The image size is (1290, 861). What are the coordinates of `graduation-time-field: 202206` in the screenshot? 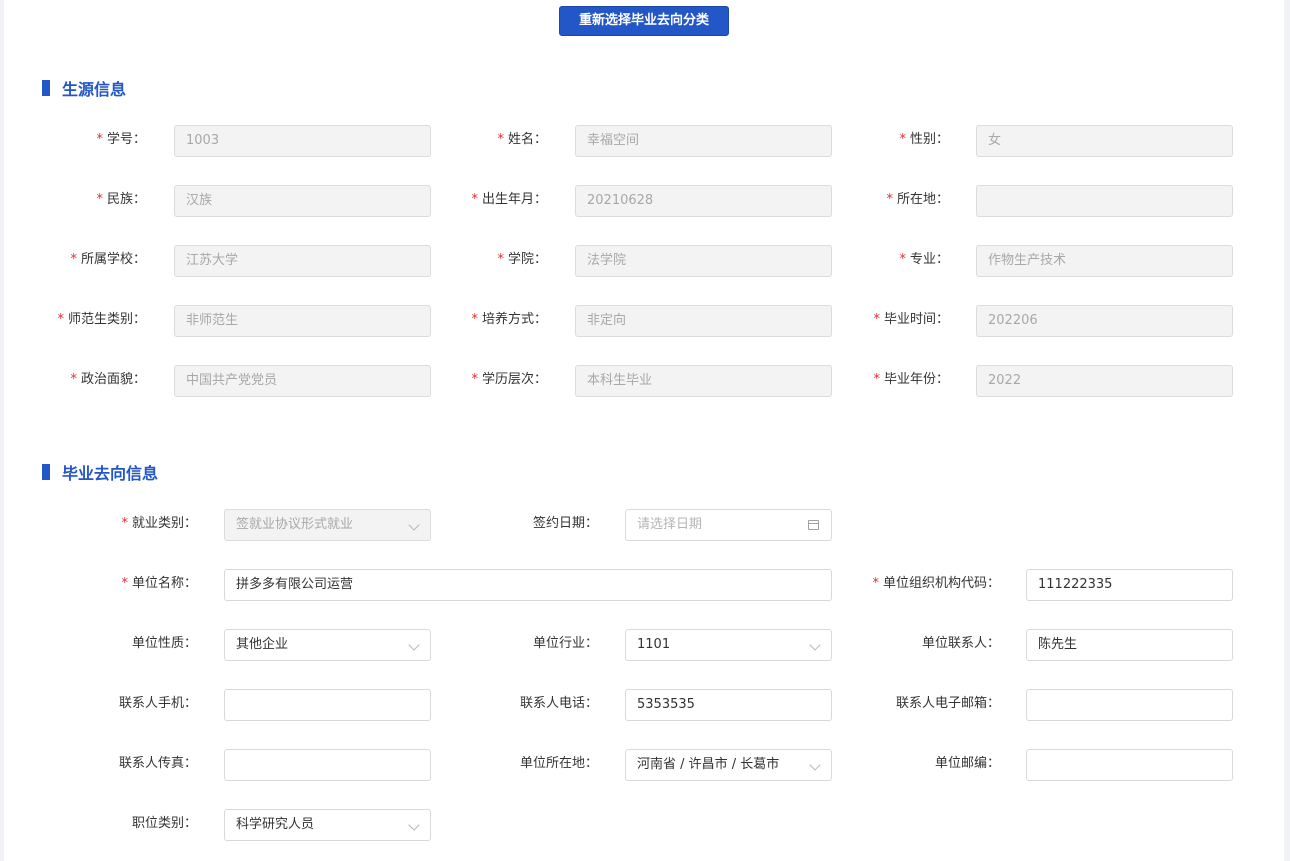 It's located at (1104, 321).